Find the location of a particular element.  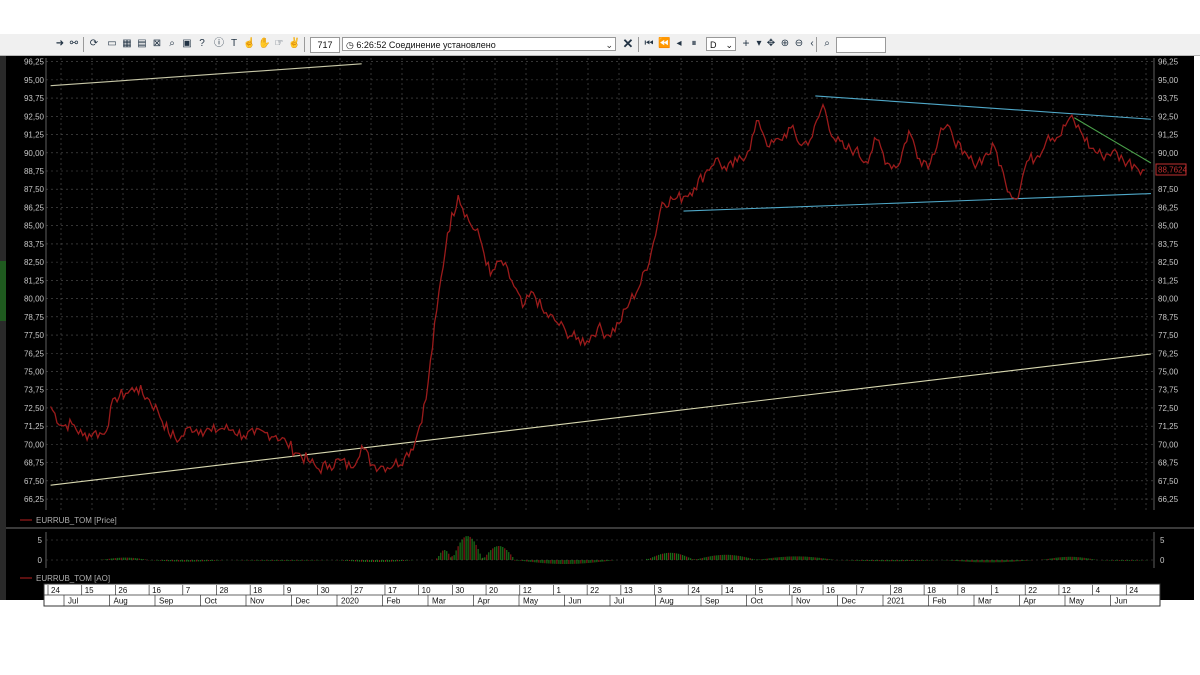

date-tick-label: 15 is located at coordinates (89, 590).